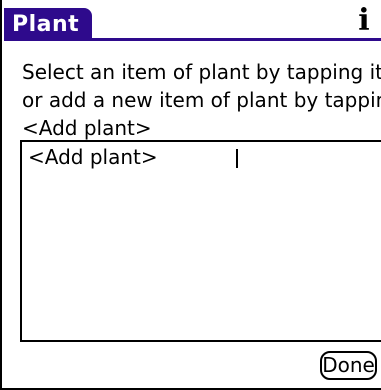 The image size is (381, 390). Describe the element at coordinates (348, 365) in the screenshot. I see `done-button: Done` at that location.